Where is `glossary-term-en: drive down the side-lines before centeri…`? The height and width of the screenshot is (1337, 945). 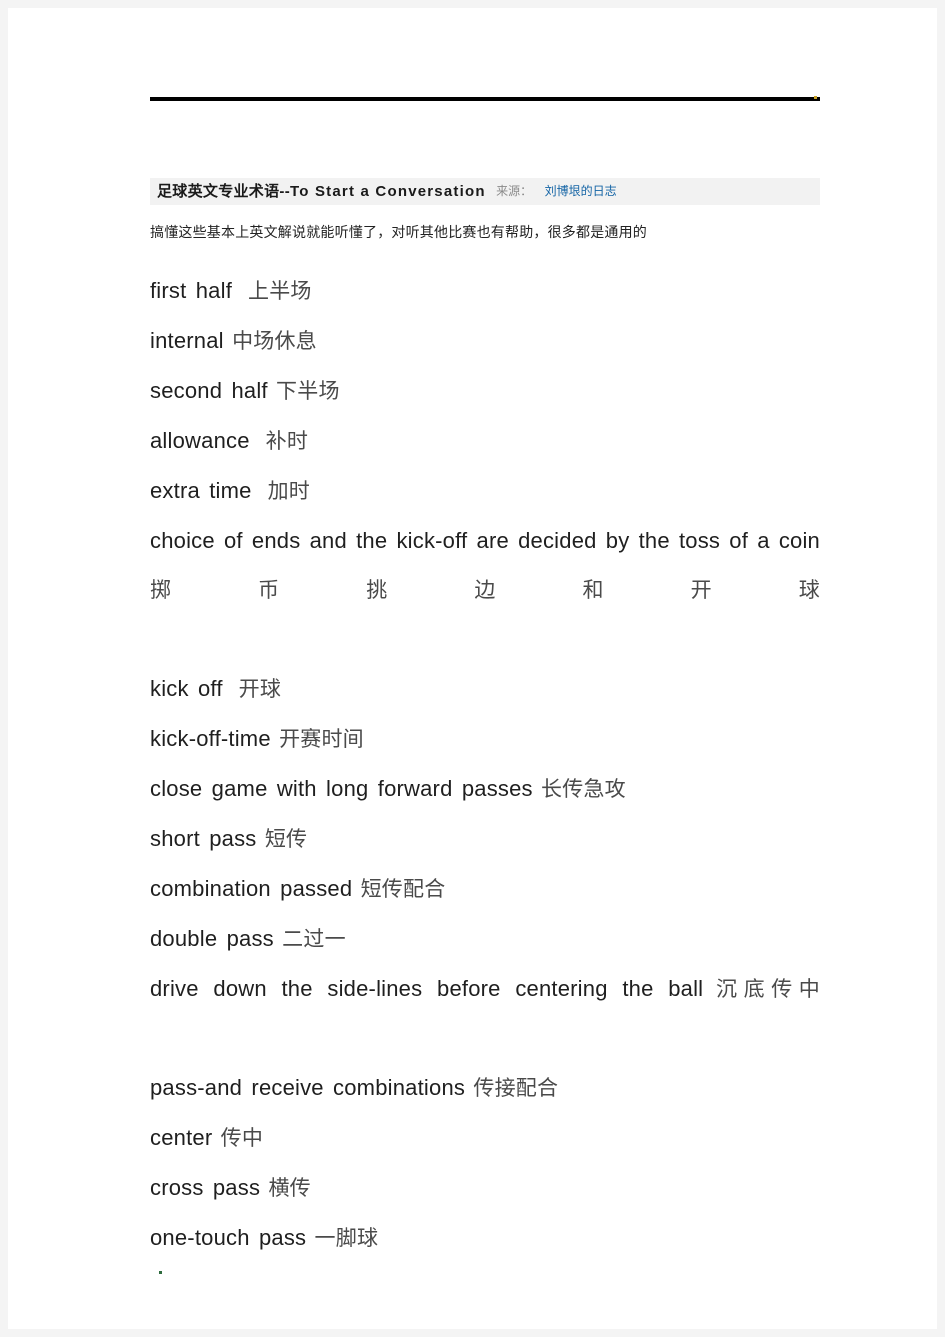
glossary-term-en: drive down the side-lines before centeri… is located at coordinates (427, 988).